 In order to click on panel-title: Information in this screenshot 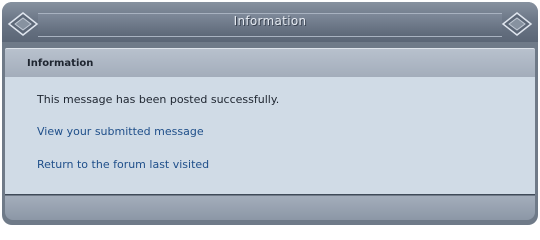, I will do `click(270, 21)`.